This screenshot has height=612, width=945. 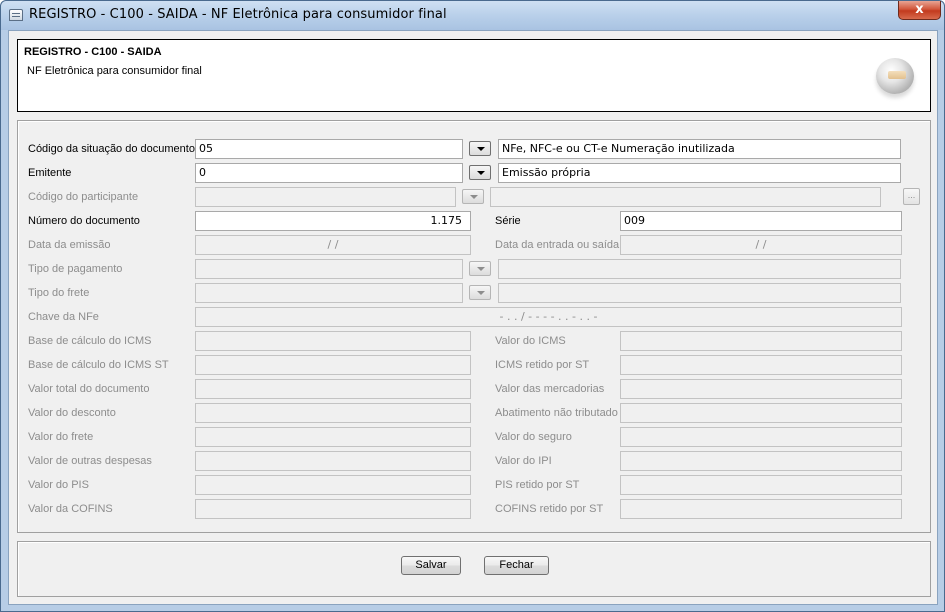 I want to click on valor-icms-field, so click(x=761, y=341).